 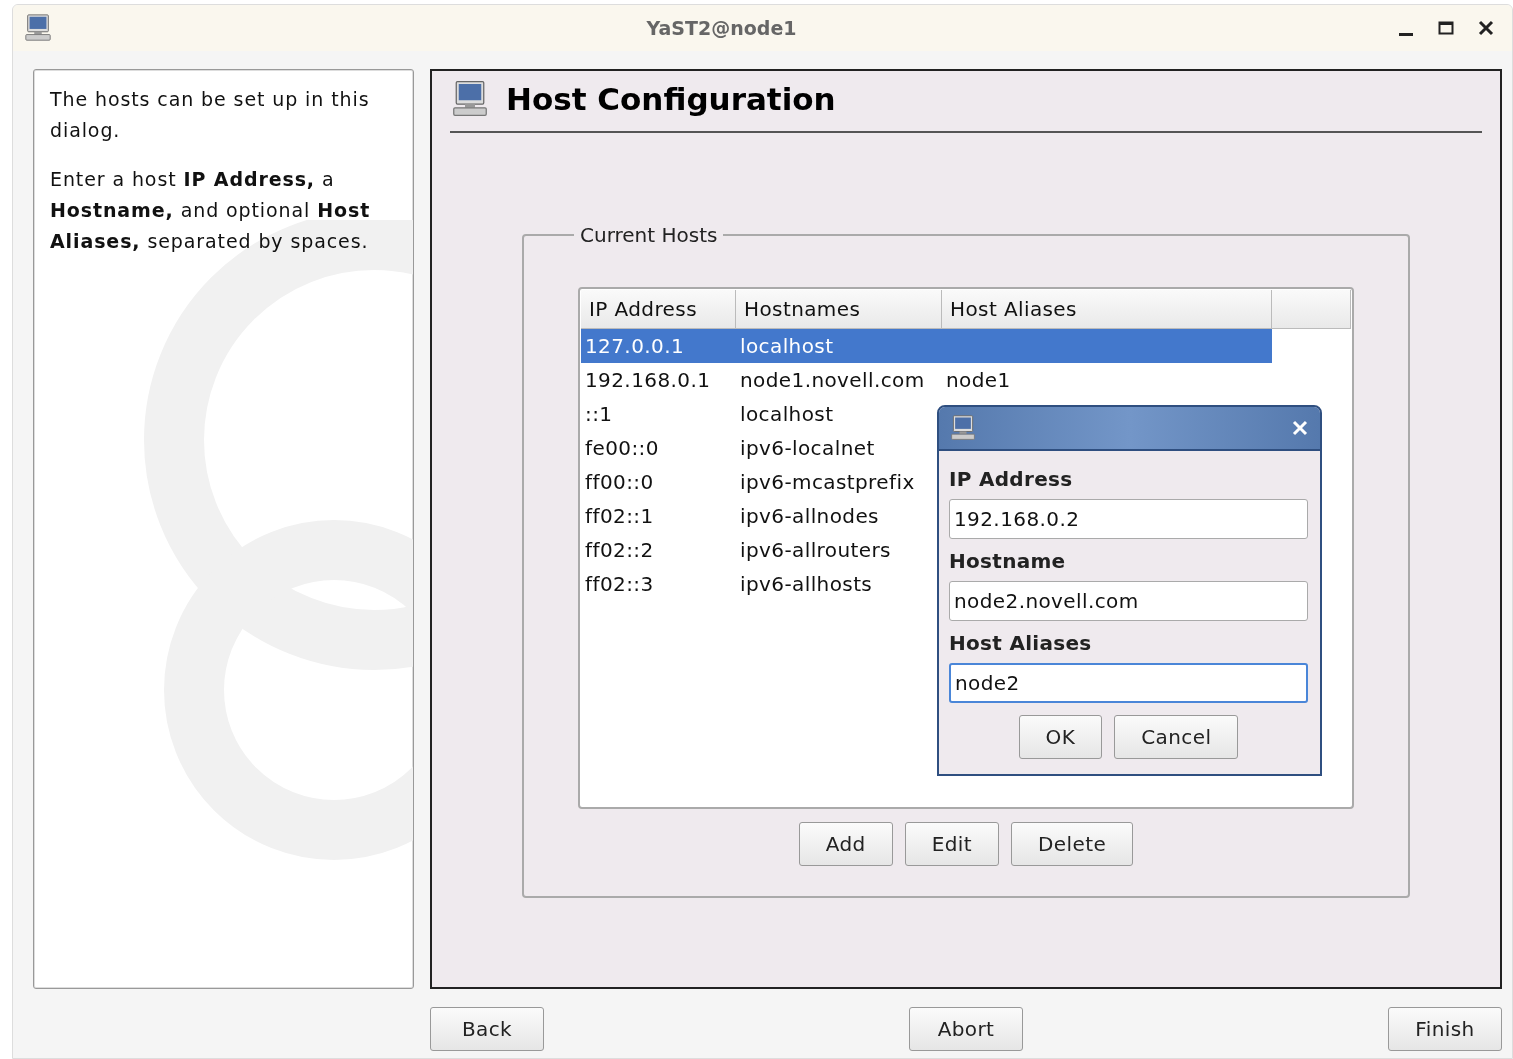 What do you see at coordinates (952, 844) in the screenshot?
I see `table-action-button: Edit` at bounding box center [952, 844].